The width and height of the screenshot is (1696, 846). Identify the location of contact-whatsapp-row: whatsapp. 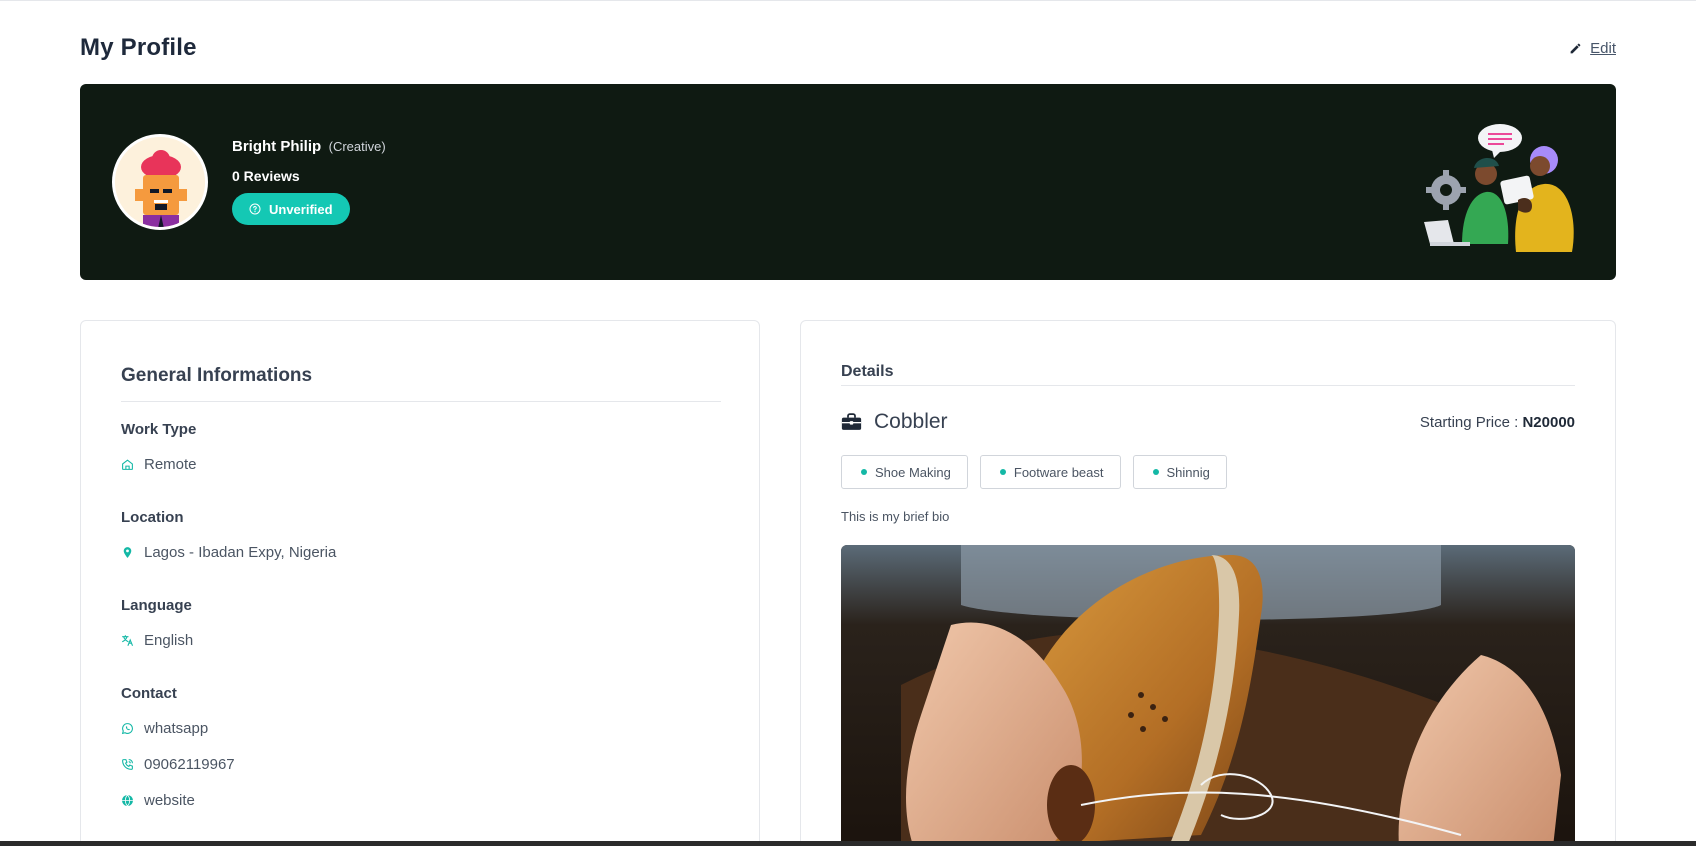
(164, 728).